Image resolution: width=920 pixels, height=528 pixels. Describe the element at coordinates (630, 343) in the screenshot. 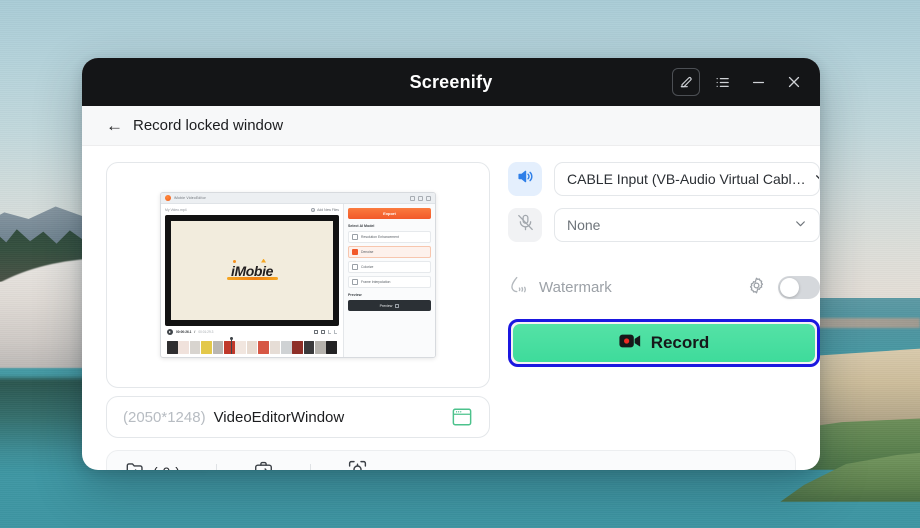

I see `video-camera-icon` at that location.